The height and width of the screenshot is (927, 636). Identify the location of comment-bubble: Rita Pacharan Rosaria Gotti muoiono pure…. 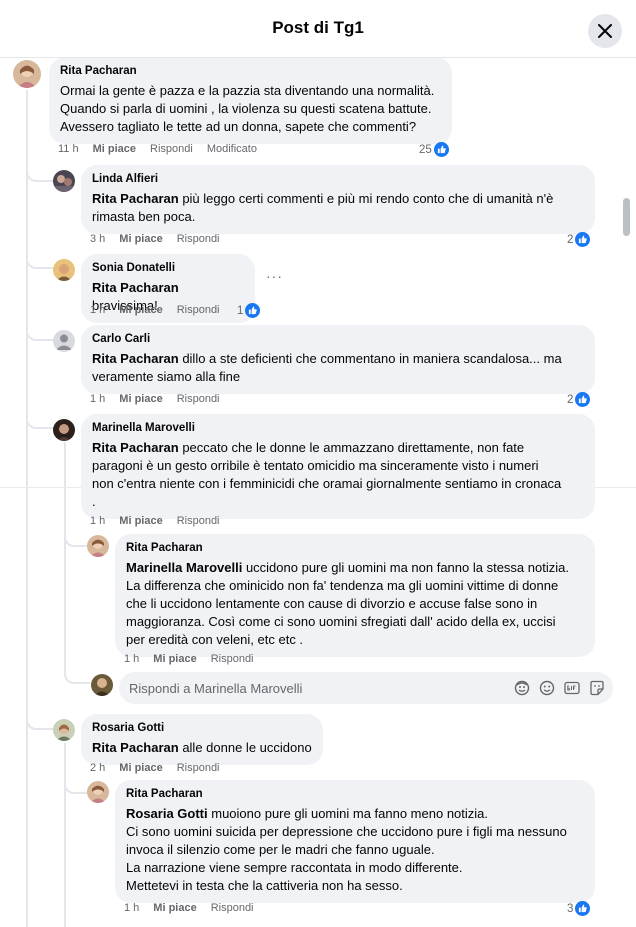
(355, 841).